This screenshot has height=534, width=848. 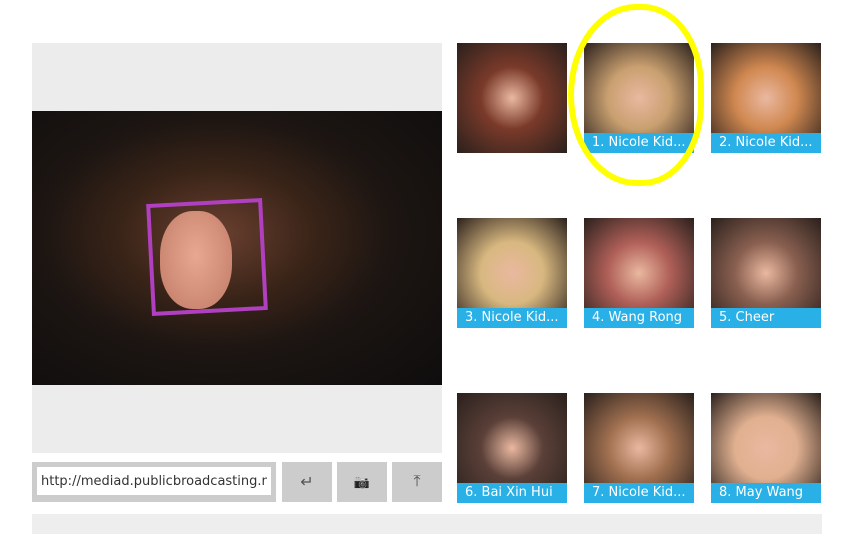 What do you see at coordinates (512, 493) in the screenshot?
I see `match-label: 6. Bai Xin Hui` at bounding box center [512, 493].